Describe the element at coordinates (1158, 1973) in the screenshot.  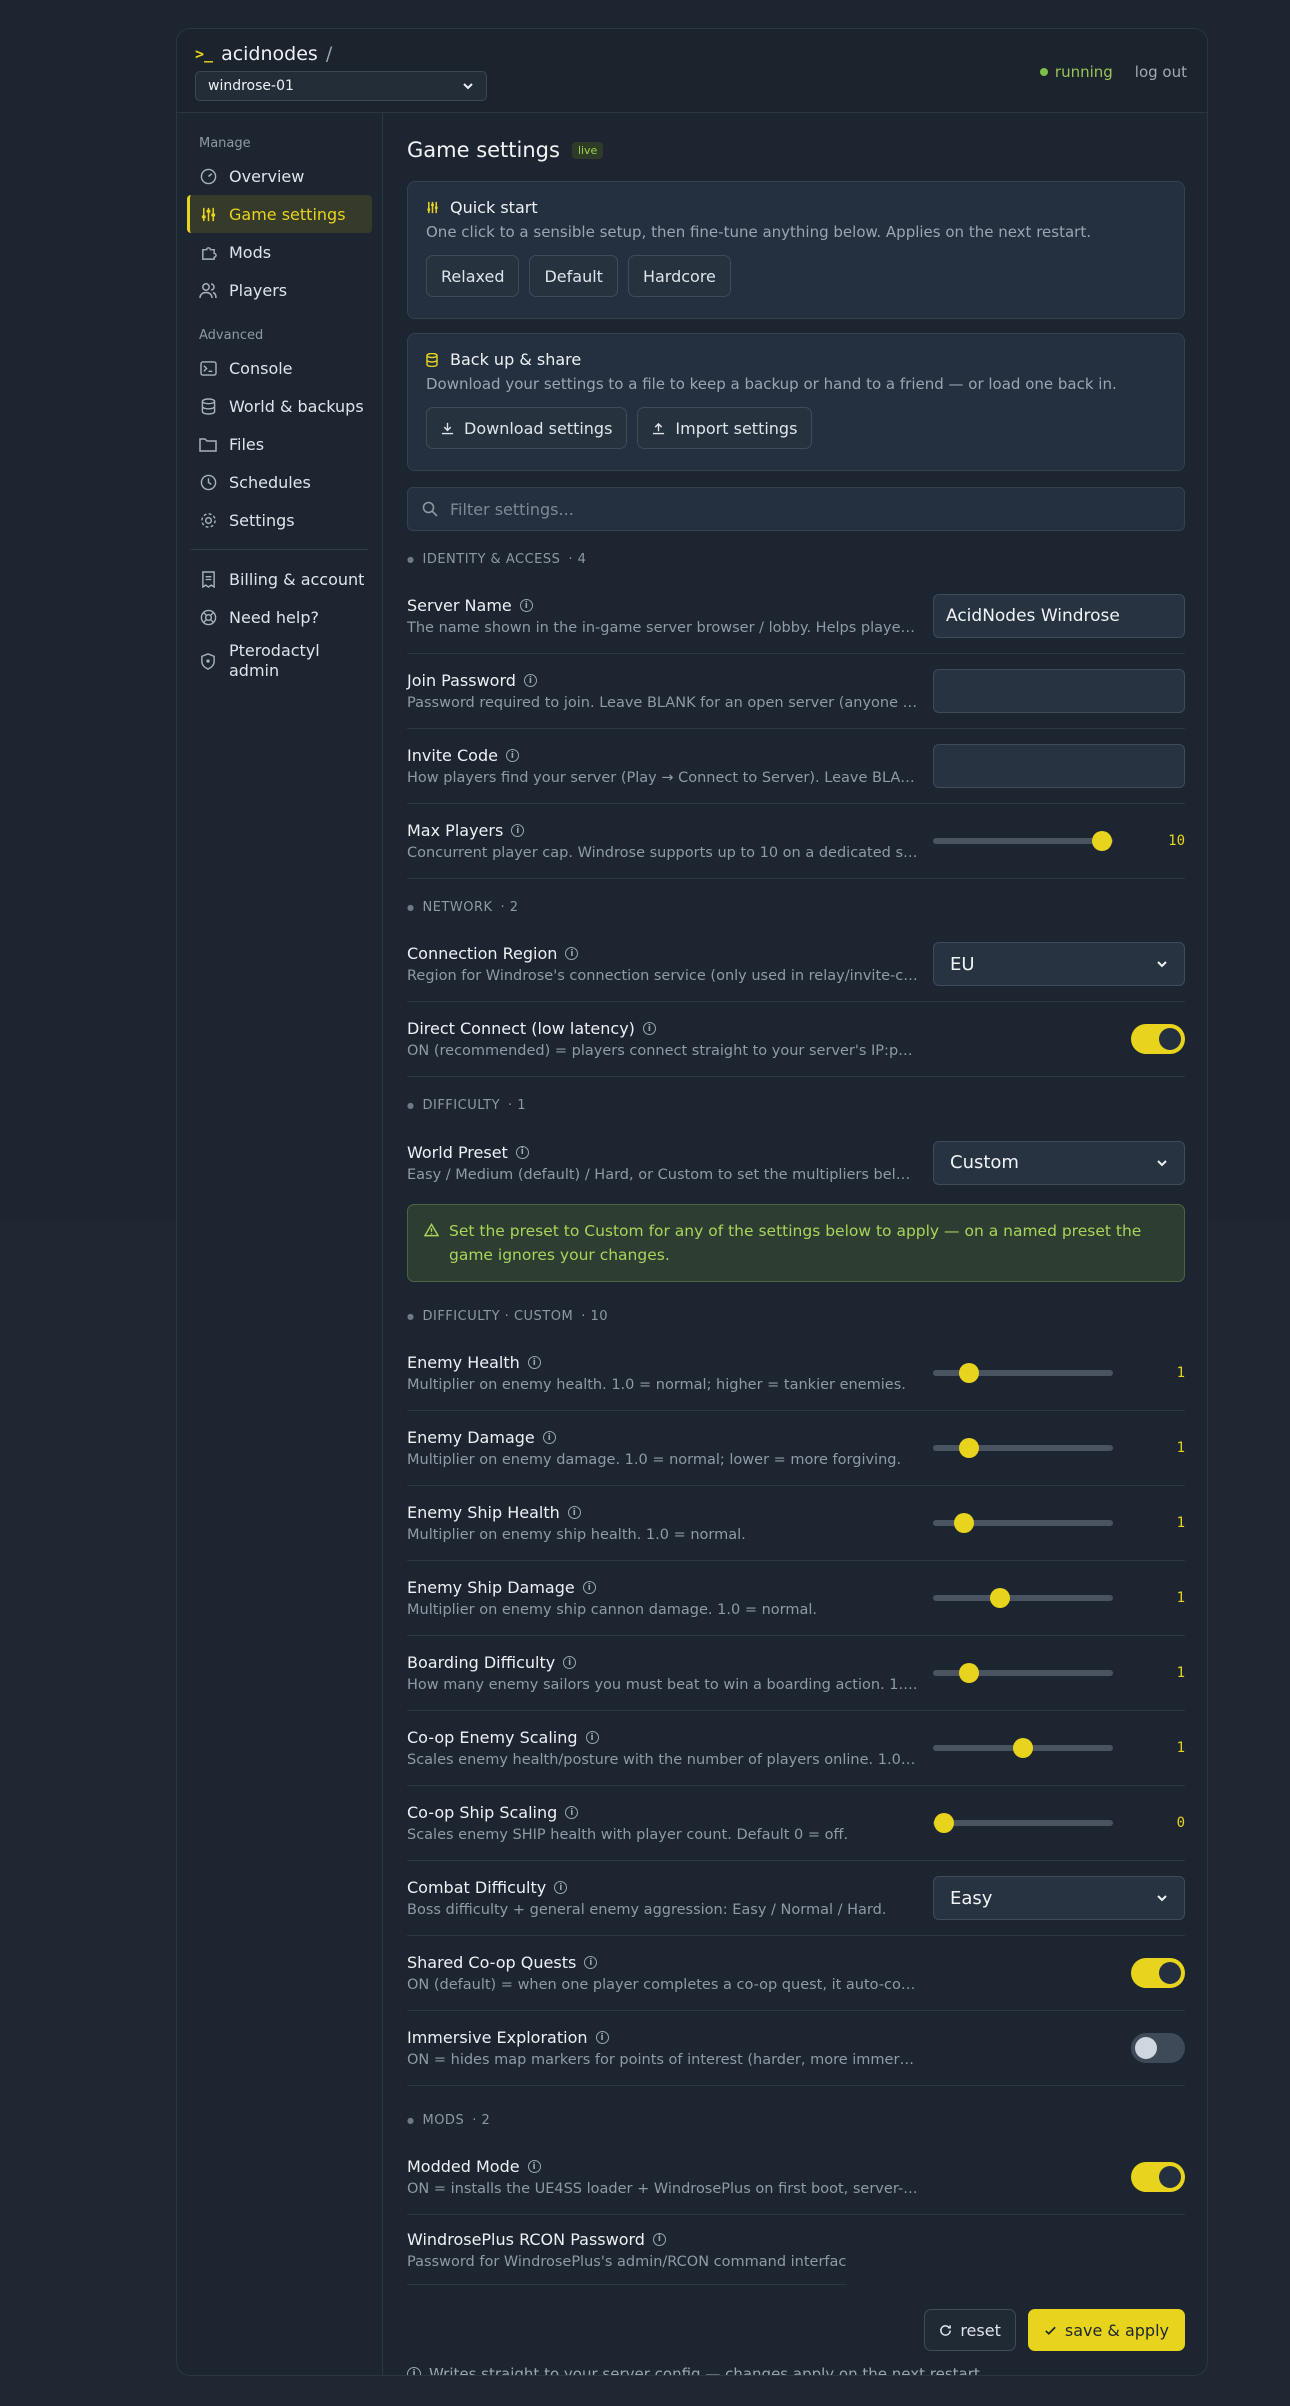
I see `shared-quests-toggle` at that location.